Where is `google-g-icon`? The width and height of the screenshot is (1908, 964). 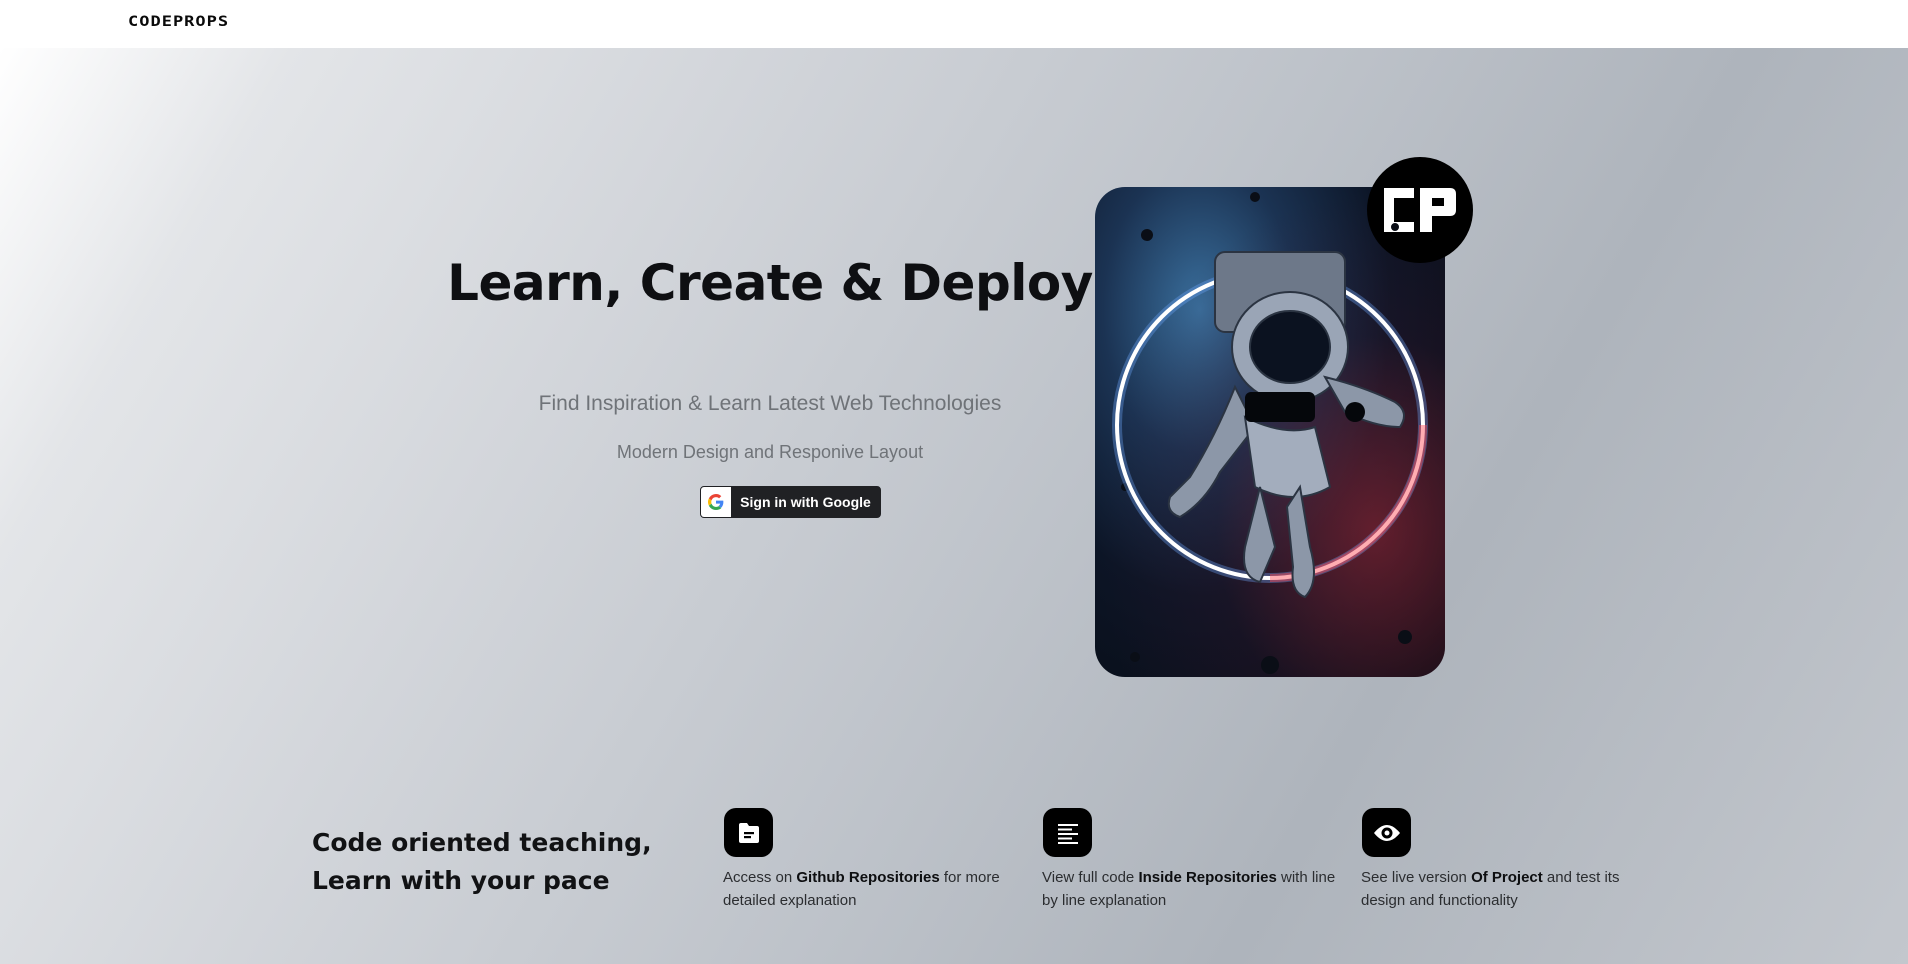 google-g-icon is located at coordinates (716, 502).